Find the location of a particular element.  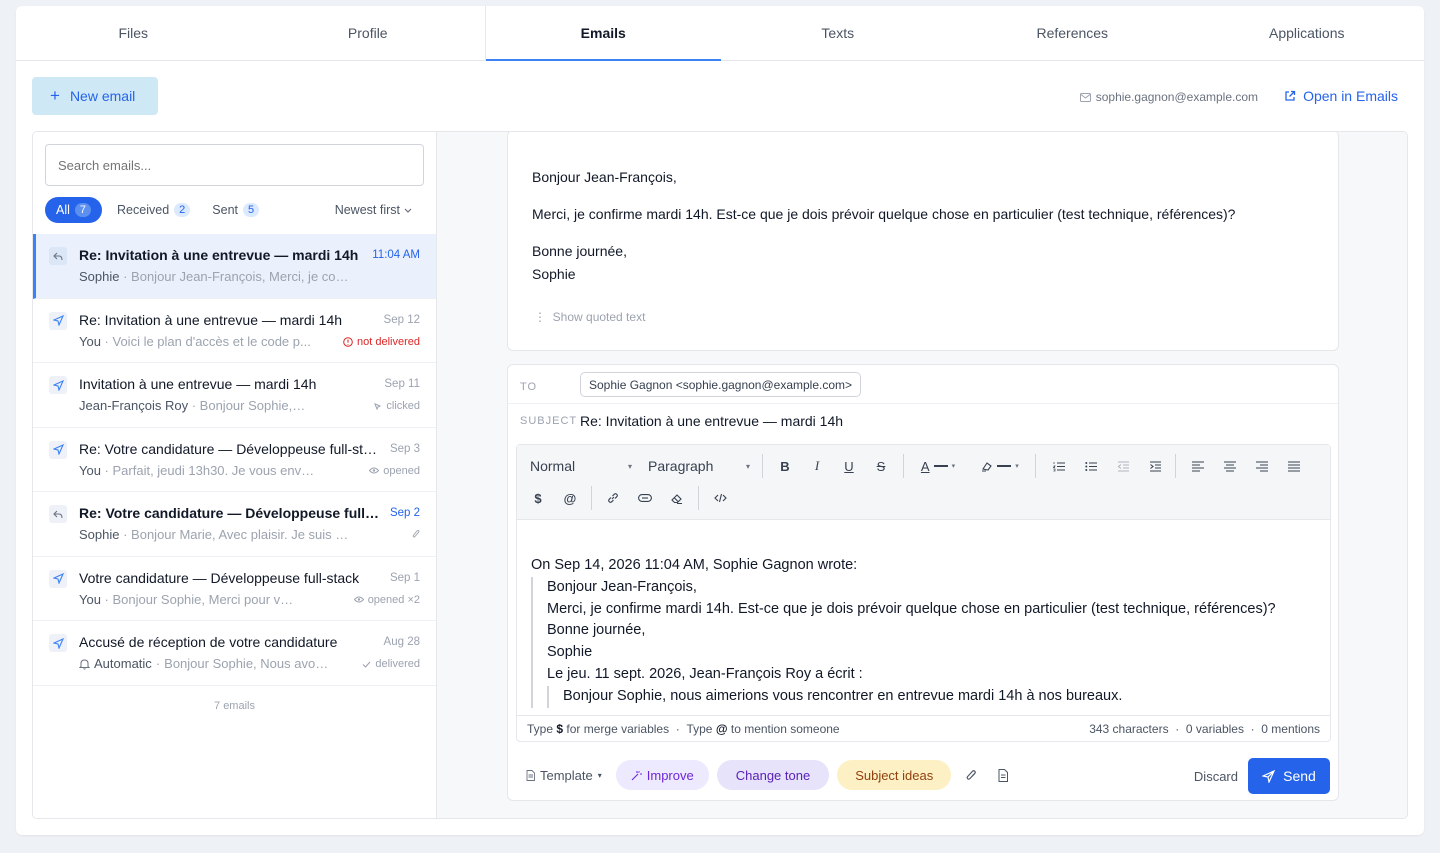

new-email-button: + New email is located at coordinates (95, 96).